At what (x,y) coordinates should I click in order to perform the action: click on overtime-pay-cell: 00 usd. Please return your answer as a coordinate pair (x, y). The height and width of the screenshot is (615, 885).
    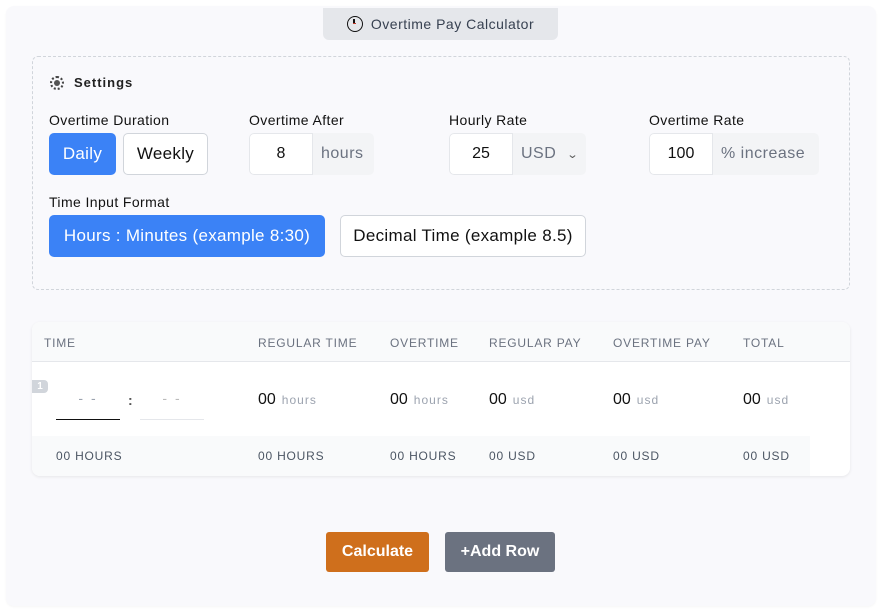
    Looking at the image, I should click on (636, 400).